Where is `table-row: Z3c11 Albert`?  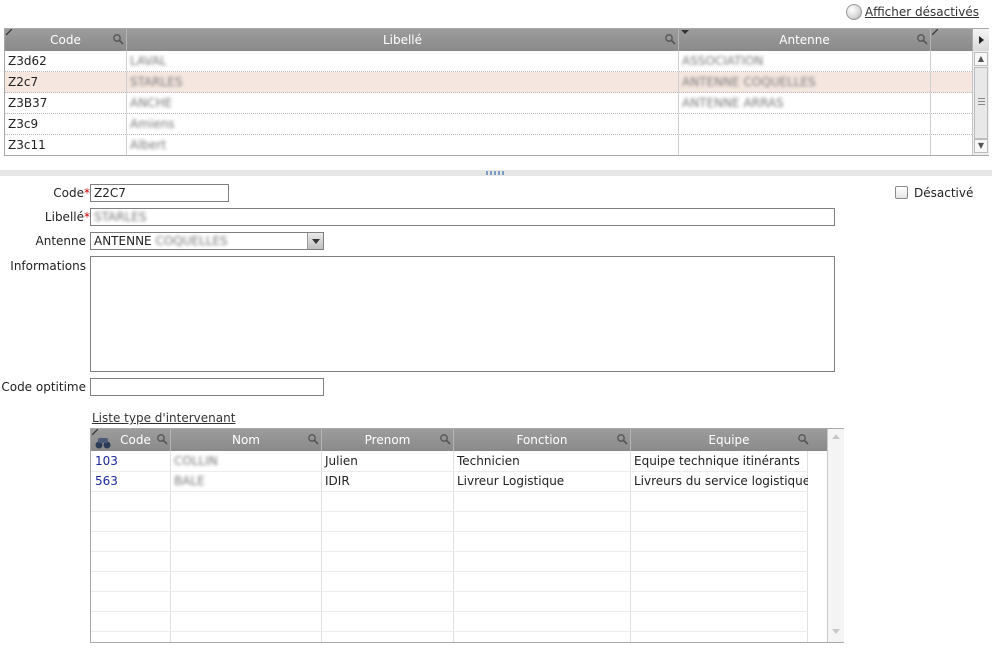
table-row: Z3c11 Albert is located at coordinates (488, 145).